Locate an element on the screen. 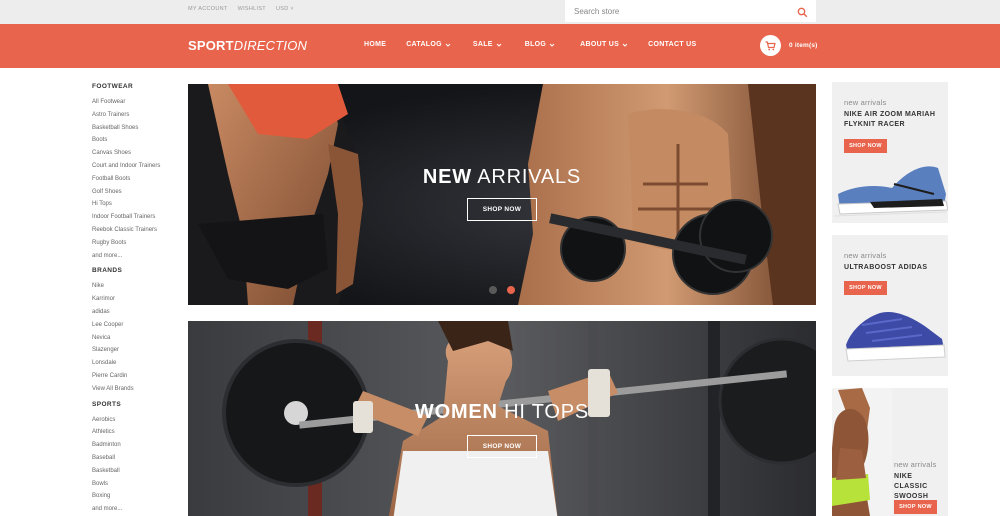  promo-card-ultraboost: new arrivals ULTRABOOST ADIDAS SHOP NOW is located at coordinates (890, 305).